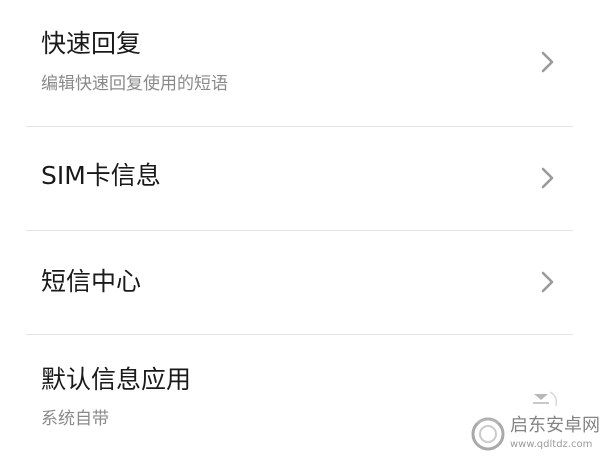  What do you see at coordinates (134, 84) in the screenshot?
I see `setting-subtitle: 编辑快速回复使用的短语` at bounding box center [134, 84].